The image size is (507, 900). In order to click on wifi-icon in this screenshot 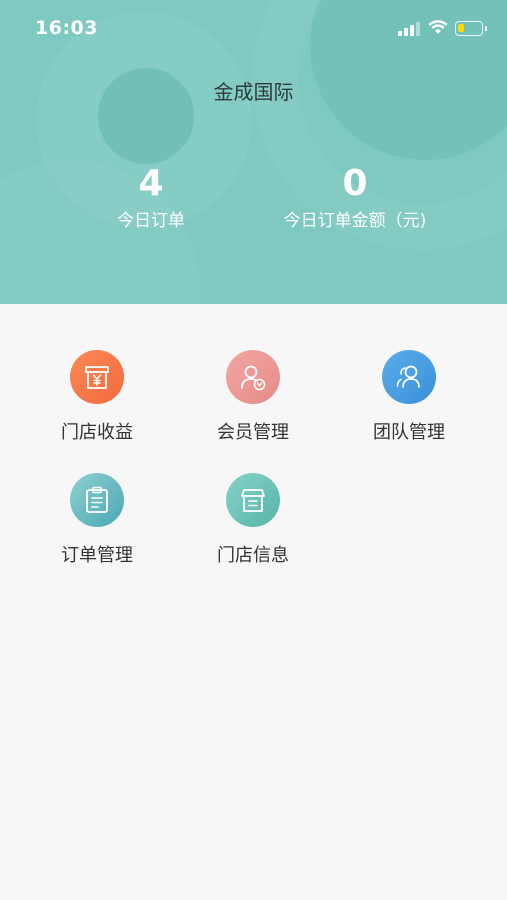, I will do `click(438, 27)`.